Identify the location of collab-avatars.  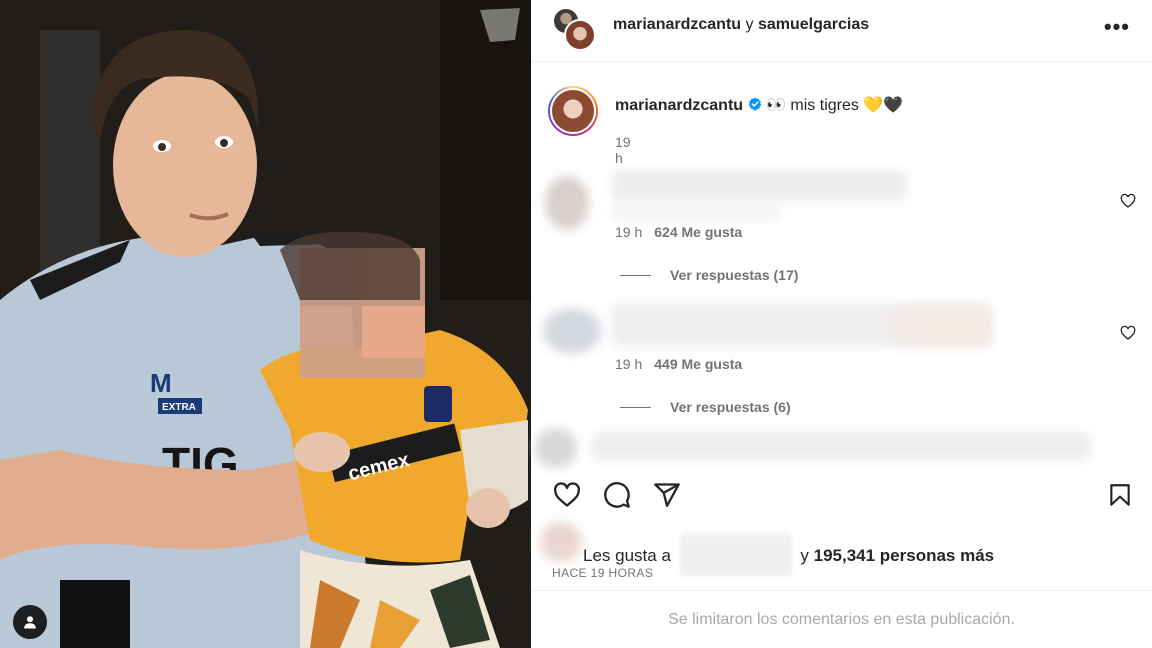
(574, 29).